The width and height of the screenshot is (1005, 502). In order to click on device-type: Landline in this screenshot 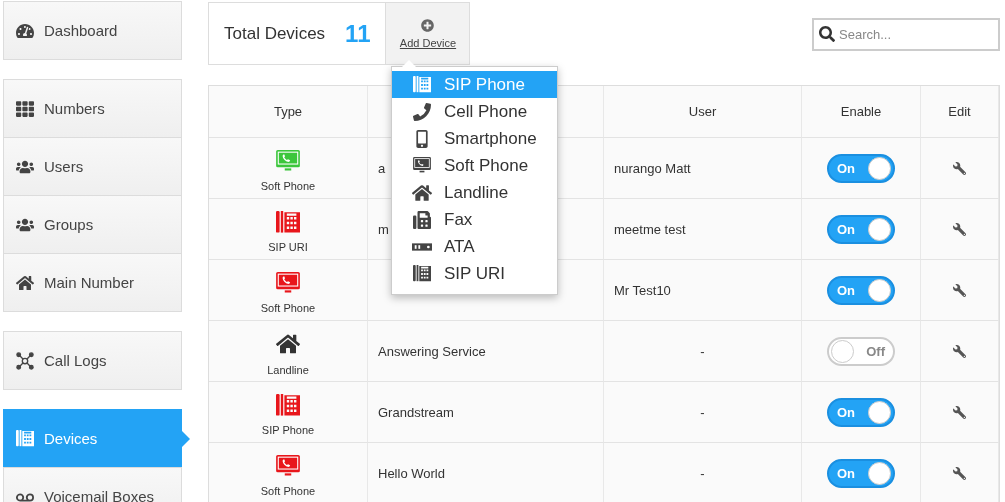, I will do `click(288, 370)`.